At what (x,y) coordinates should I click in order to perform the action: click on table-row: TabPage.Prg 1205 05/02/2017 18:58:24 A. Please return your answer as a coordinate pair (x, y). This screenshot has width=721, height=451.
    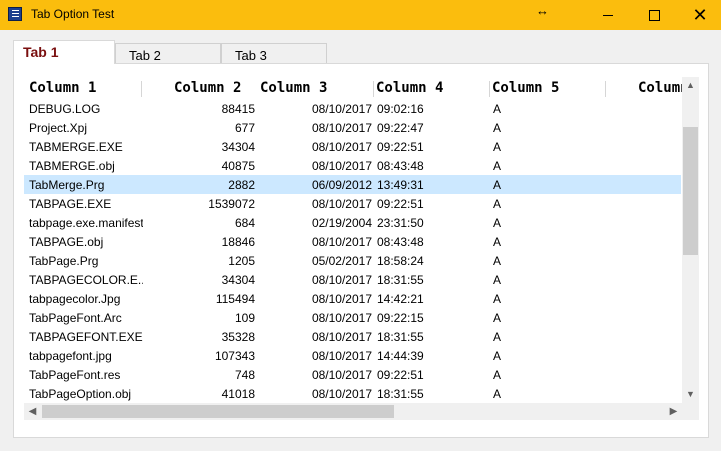
    Looking at the image, I should click on (352, 260).